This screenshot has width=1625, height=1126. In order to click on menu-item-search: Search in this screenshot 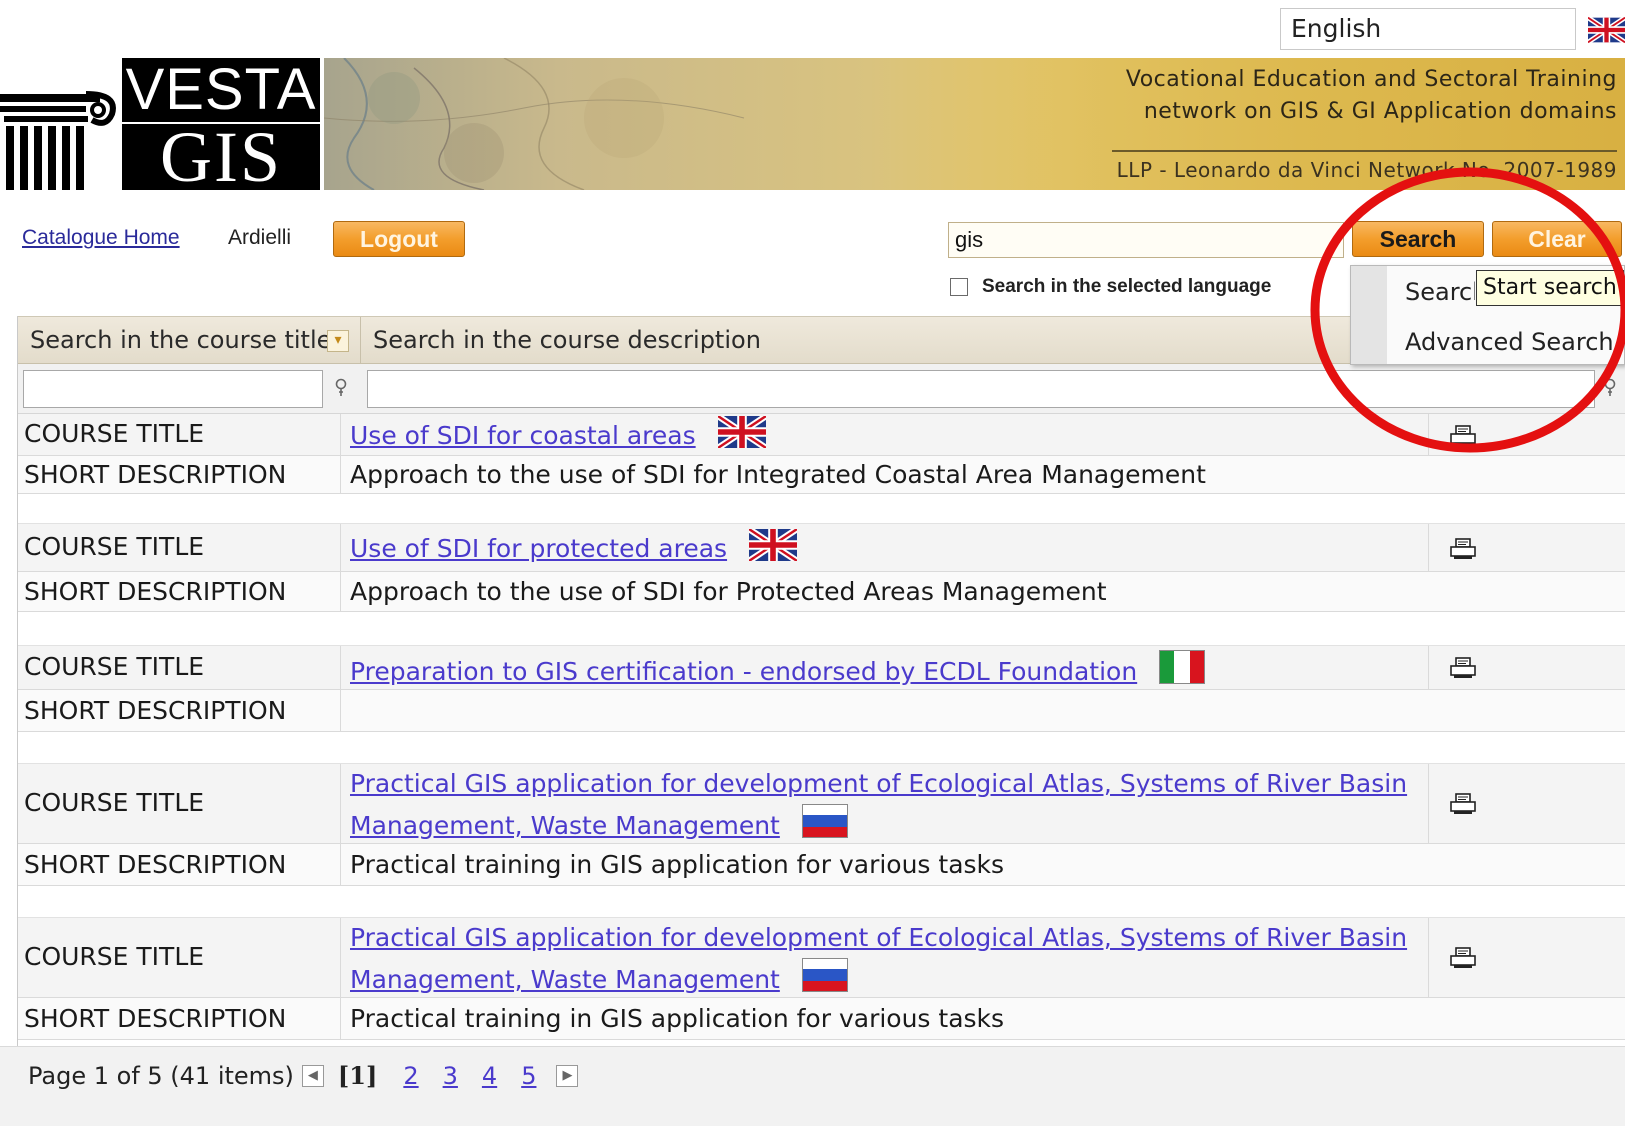, I will do `click(1440, 292)`.